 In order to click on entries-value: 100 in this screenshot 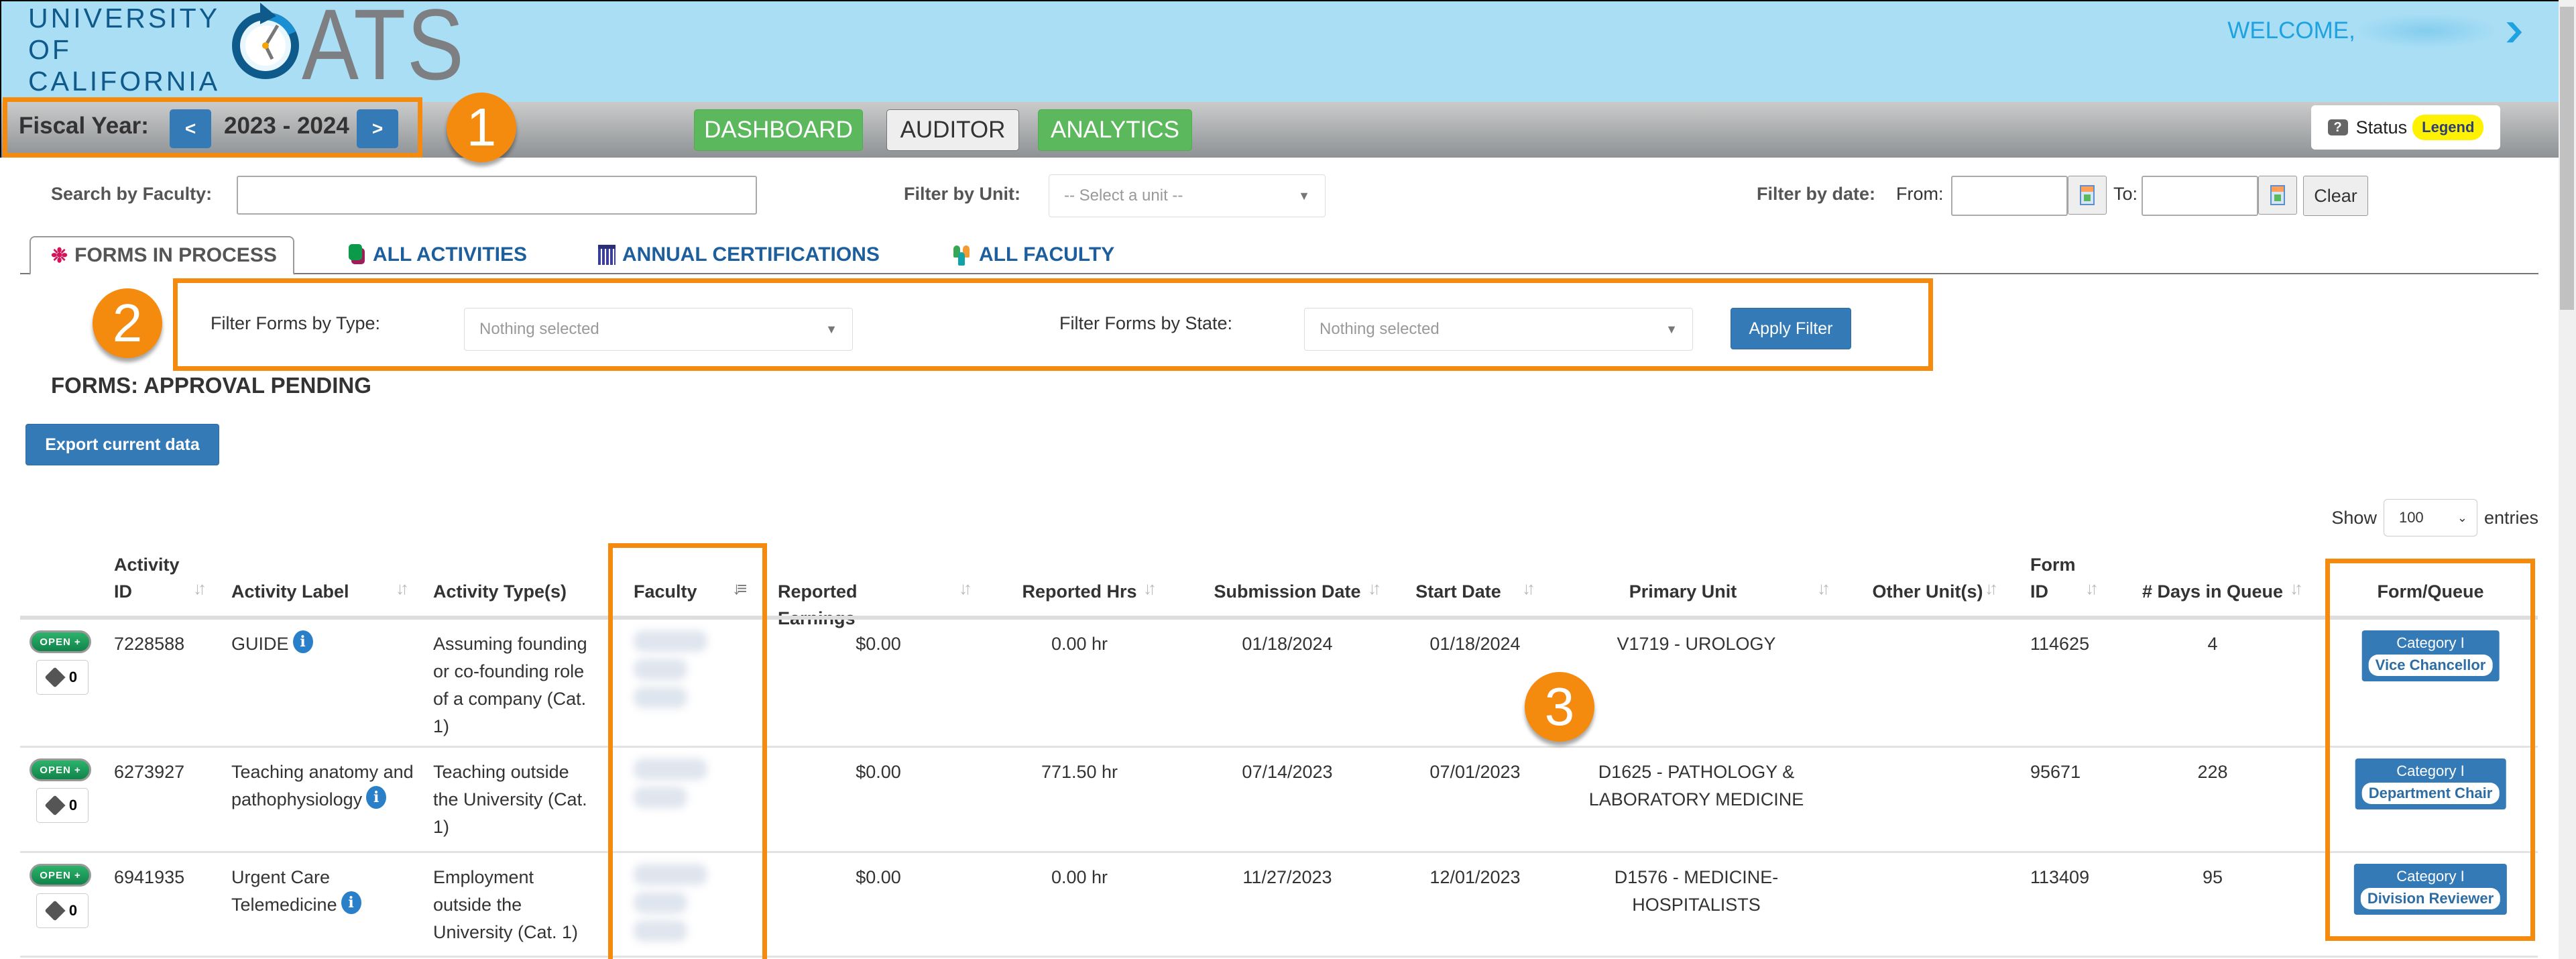, I will do `click(2411, 517)`.